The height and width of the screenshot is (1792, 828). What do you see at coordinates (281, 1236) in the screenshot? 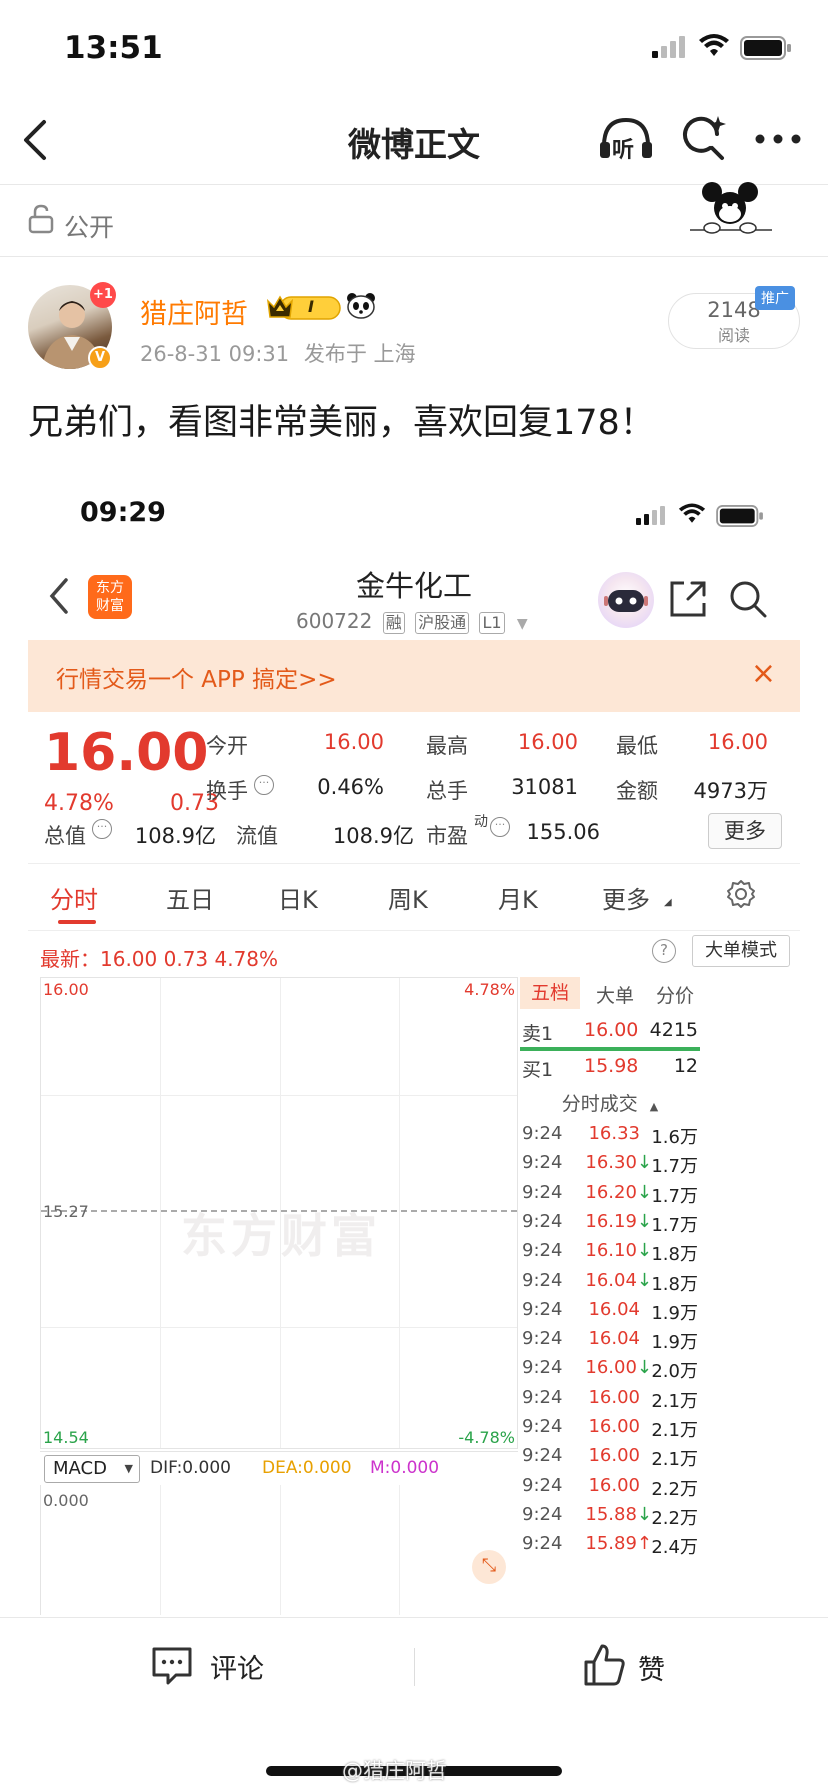
I see `chart-watermark: 东方财富` at bounding box center [281, 1236].